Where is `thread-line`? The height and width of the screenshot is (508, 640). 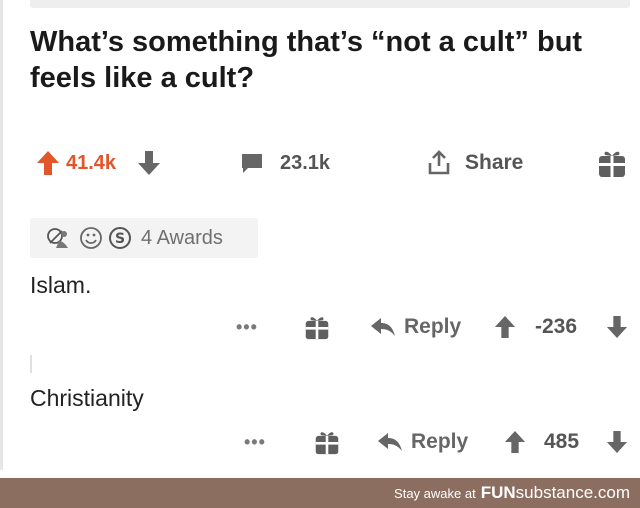
thread-line is located at coordinates (31, 364).